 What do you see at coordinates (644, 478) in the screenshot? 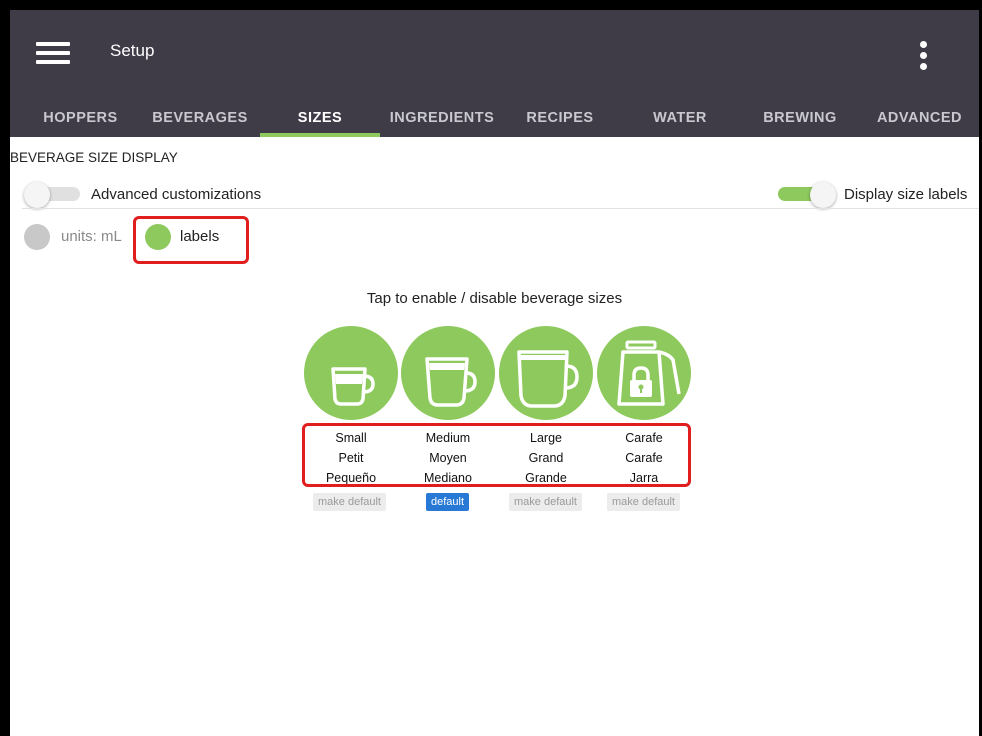
I see `size-label-es: Jarra` at bounding box center [644, 478].